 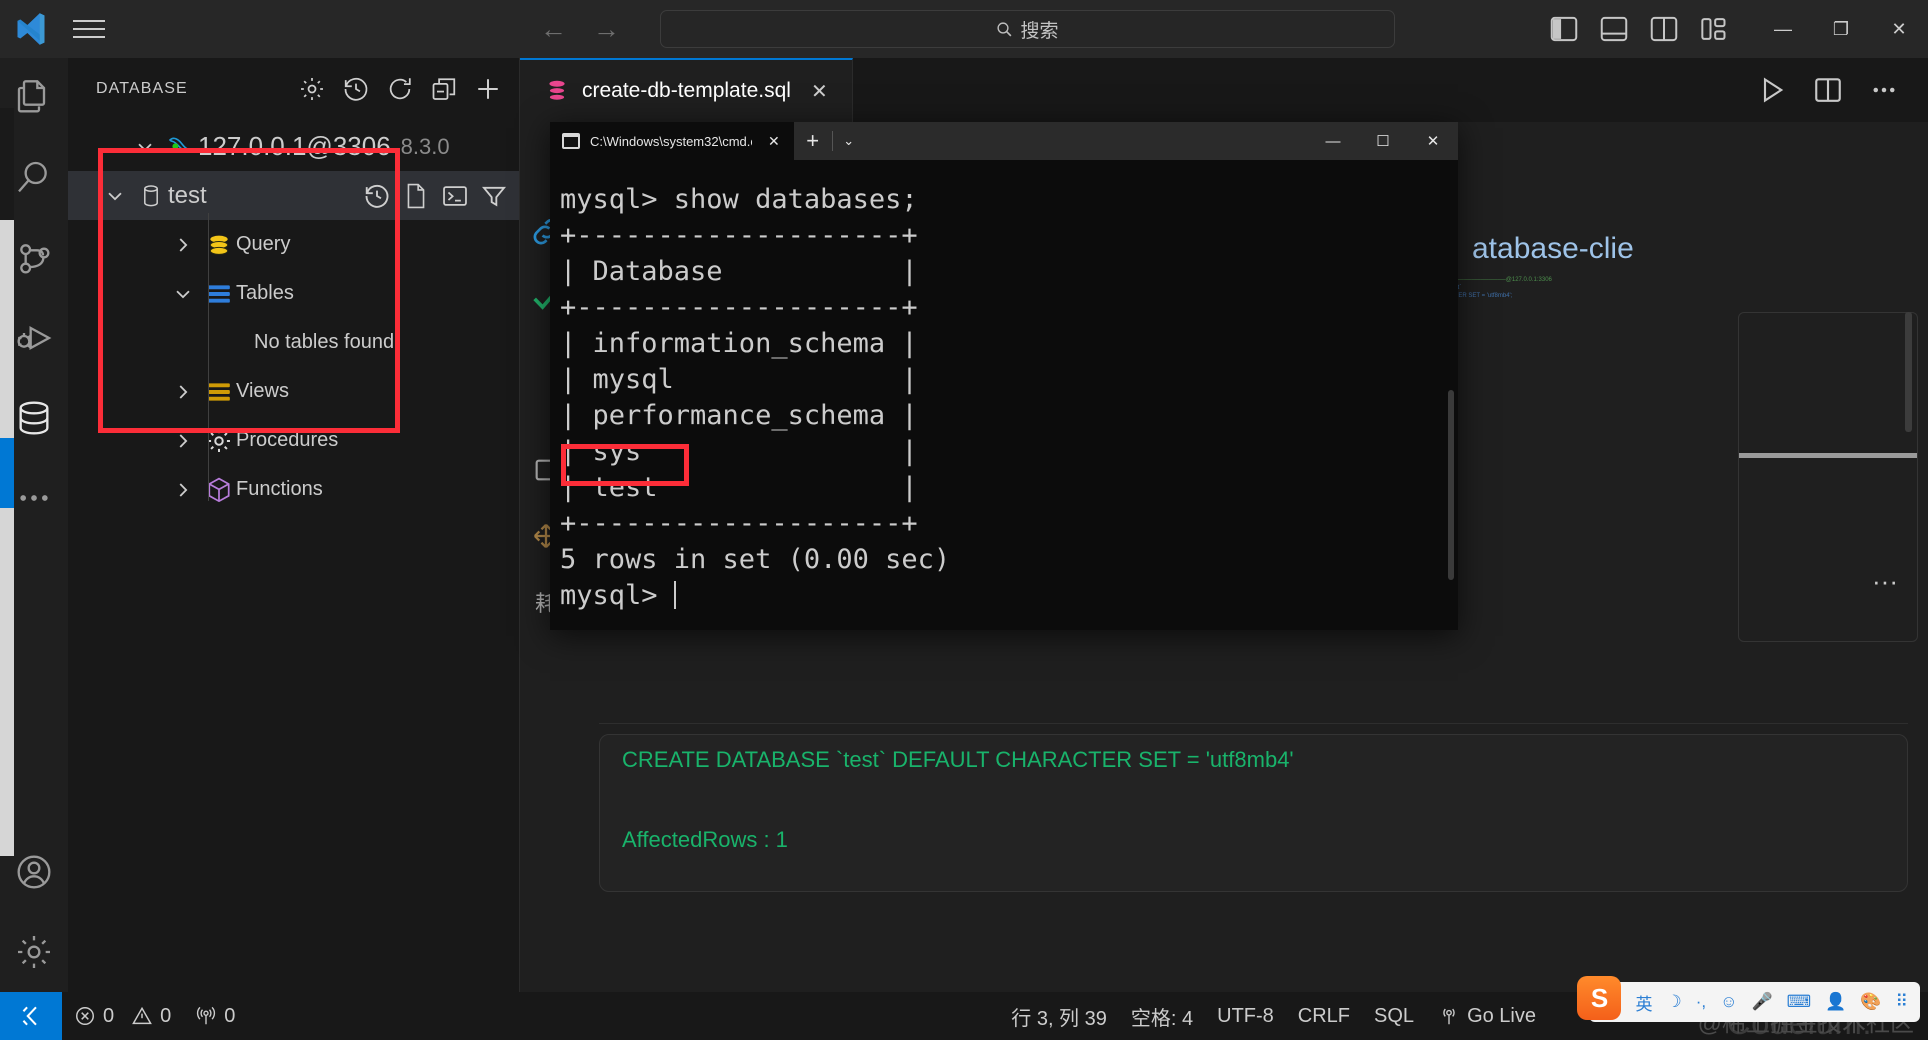 I want to click on mysql-dolphin-icon, so click(x=181, y=147).